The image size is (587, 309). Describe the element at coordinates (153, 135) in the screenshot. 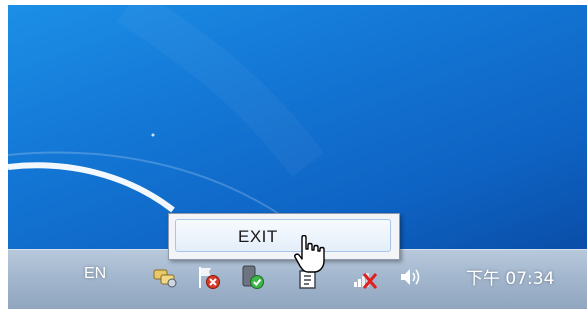

I see `wallpaper-sparkle` at that location.